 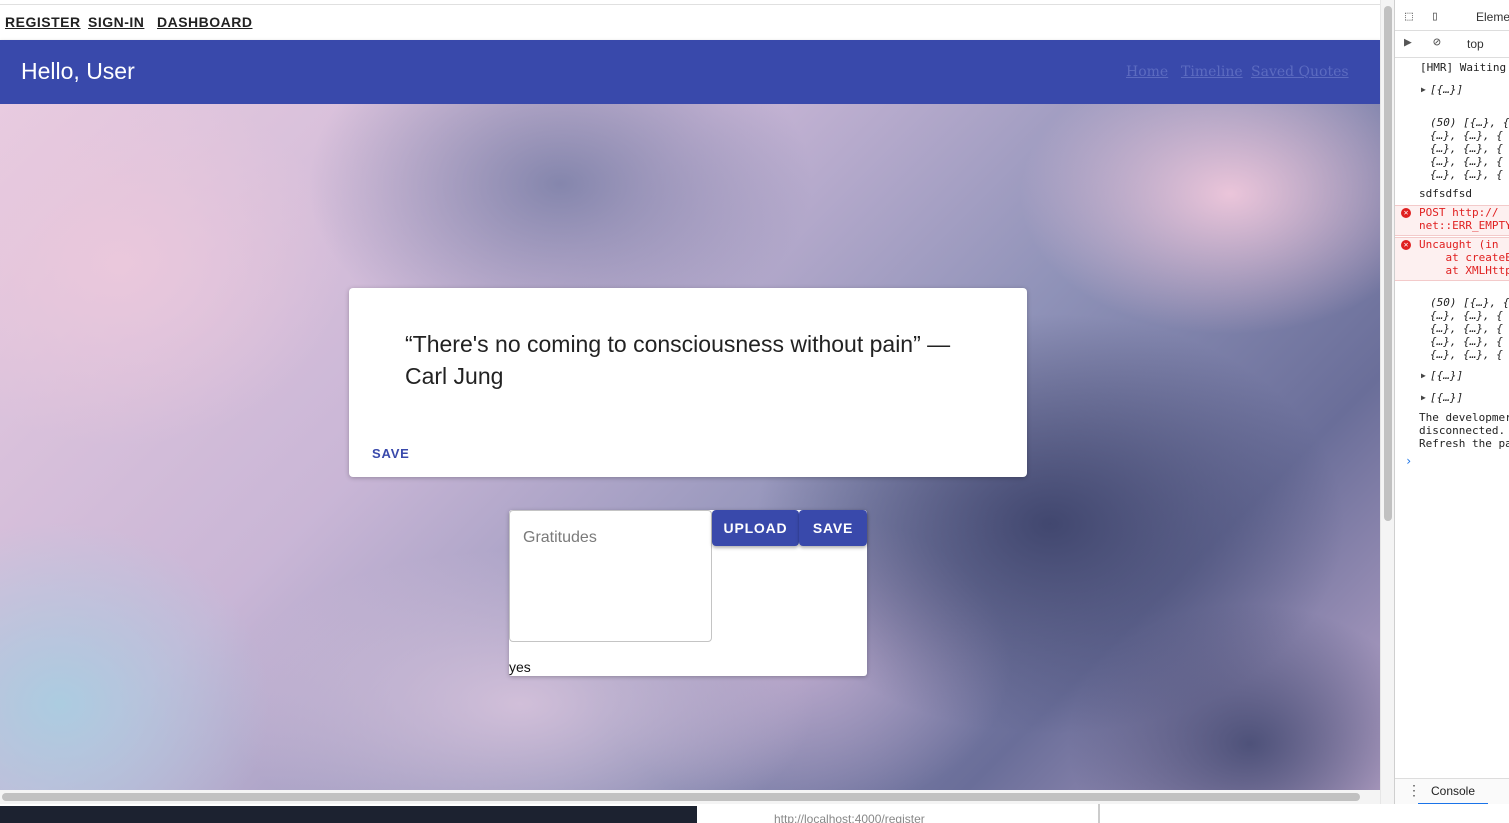 What do you see at coordinates (1212, 72) in the screenshot?
I see `timeline-link: Timeline` at bounding box center [1212, 72].